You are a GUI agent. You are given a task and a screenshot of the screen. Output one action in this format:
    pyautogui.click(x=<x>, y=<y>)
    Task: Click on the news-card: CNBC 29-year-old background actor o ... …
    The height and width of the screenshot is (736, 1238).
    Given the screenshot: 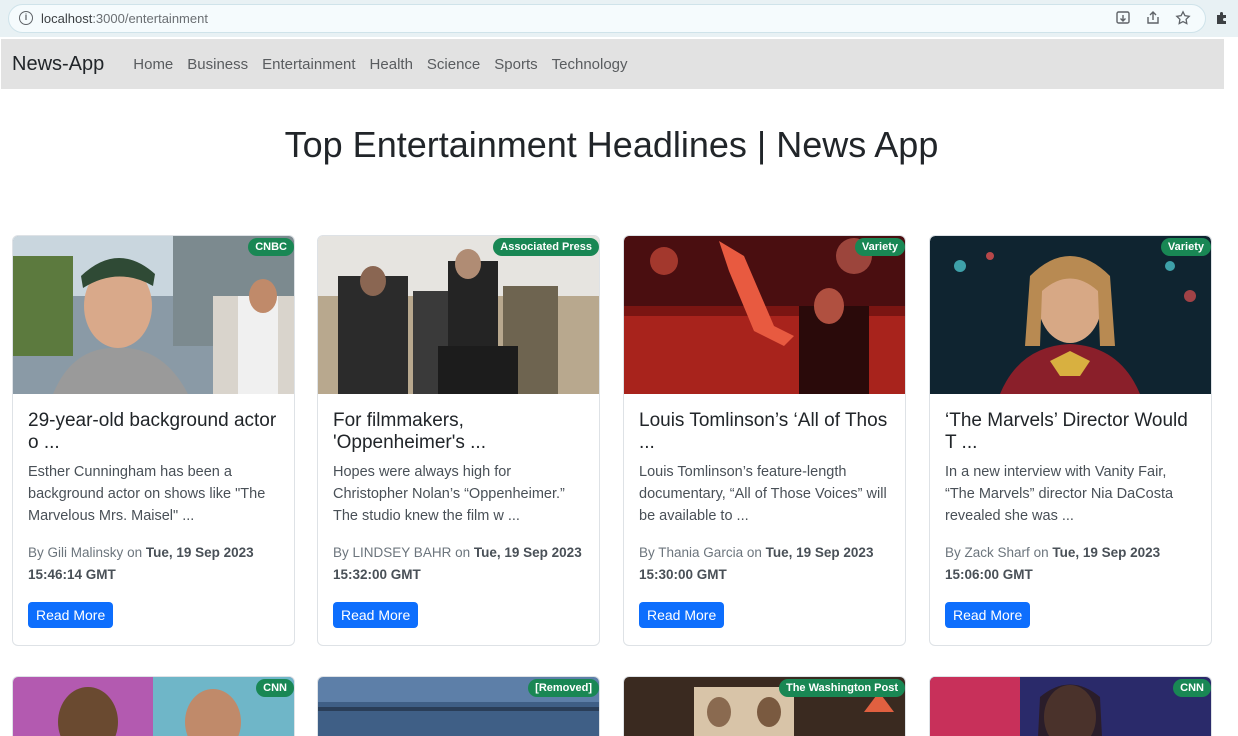 What is the action you would take?
    pyautogui.click(x=153, y=440)
    